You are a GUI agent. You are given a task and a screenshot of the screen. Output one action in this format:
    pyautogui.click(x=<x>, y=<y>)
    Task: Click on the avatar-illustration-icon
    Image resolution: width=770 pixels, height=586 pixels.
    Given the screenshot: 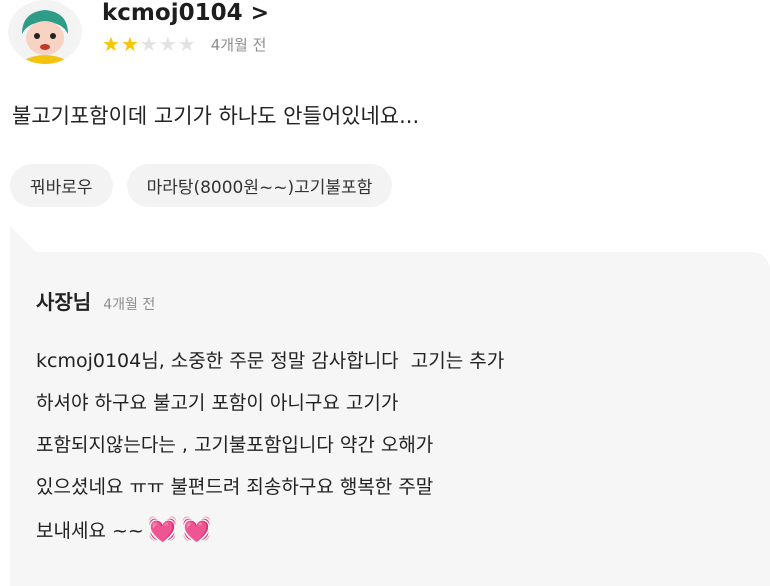 What is the action you would take?
    pyautogui.click(x=45, y=32)
    